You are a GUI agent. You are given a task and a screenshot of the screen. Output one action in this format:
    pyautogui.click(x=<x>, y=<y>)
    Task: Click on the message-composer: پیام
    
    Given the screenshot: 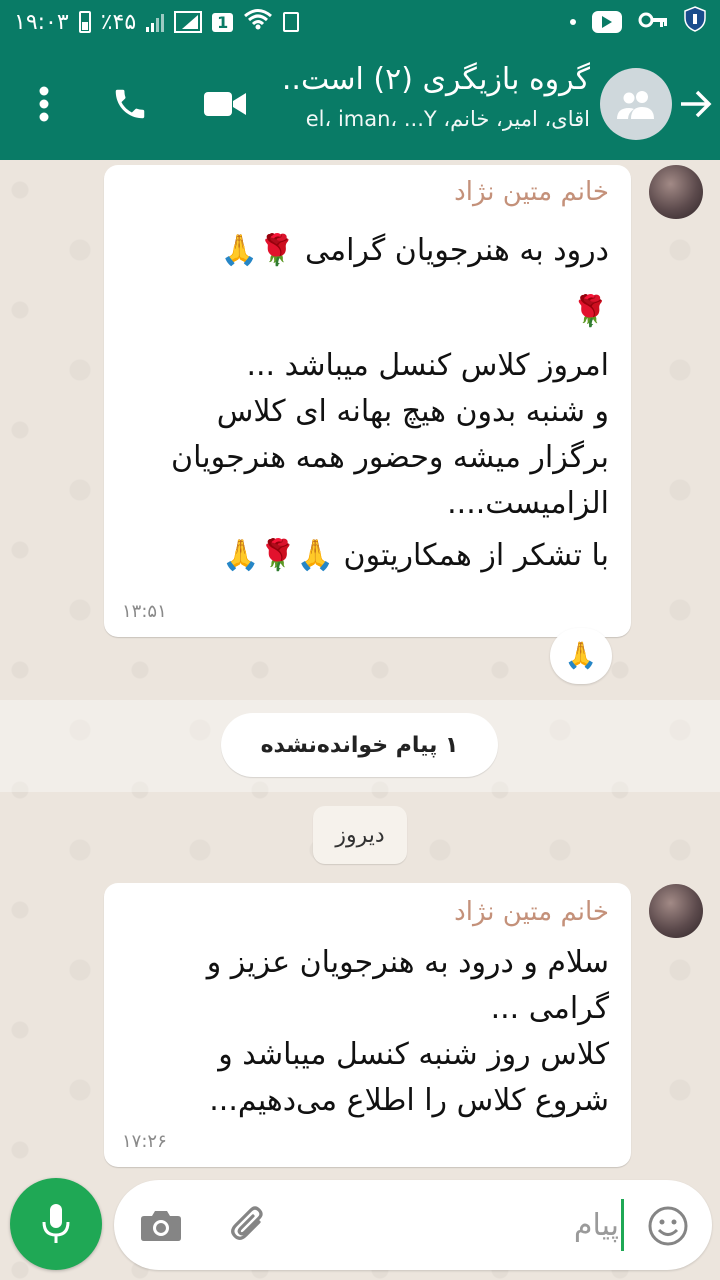 What is the action you would take?
    pyautogui.click(x=413, y=1225)
    